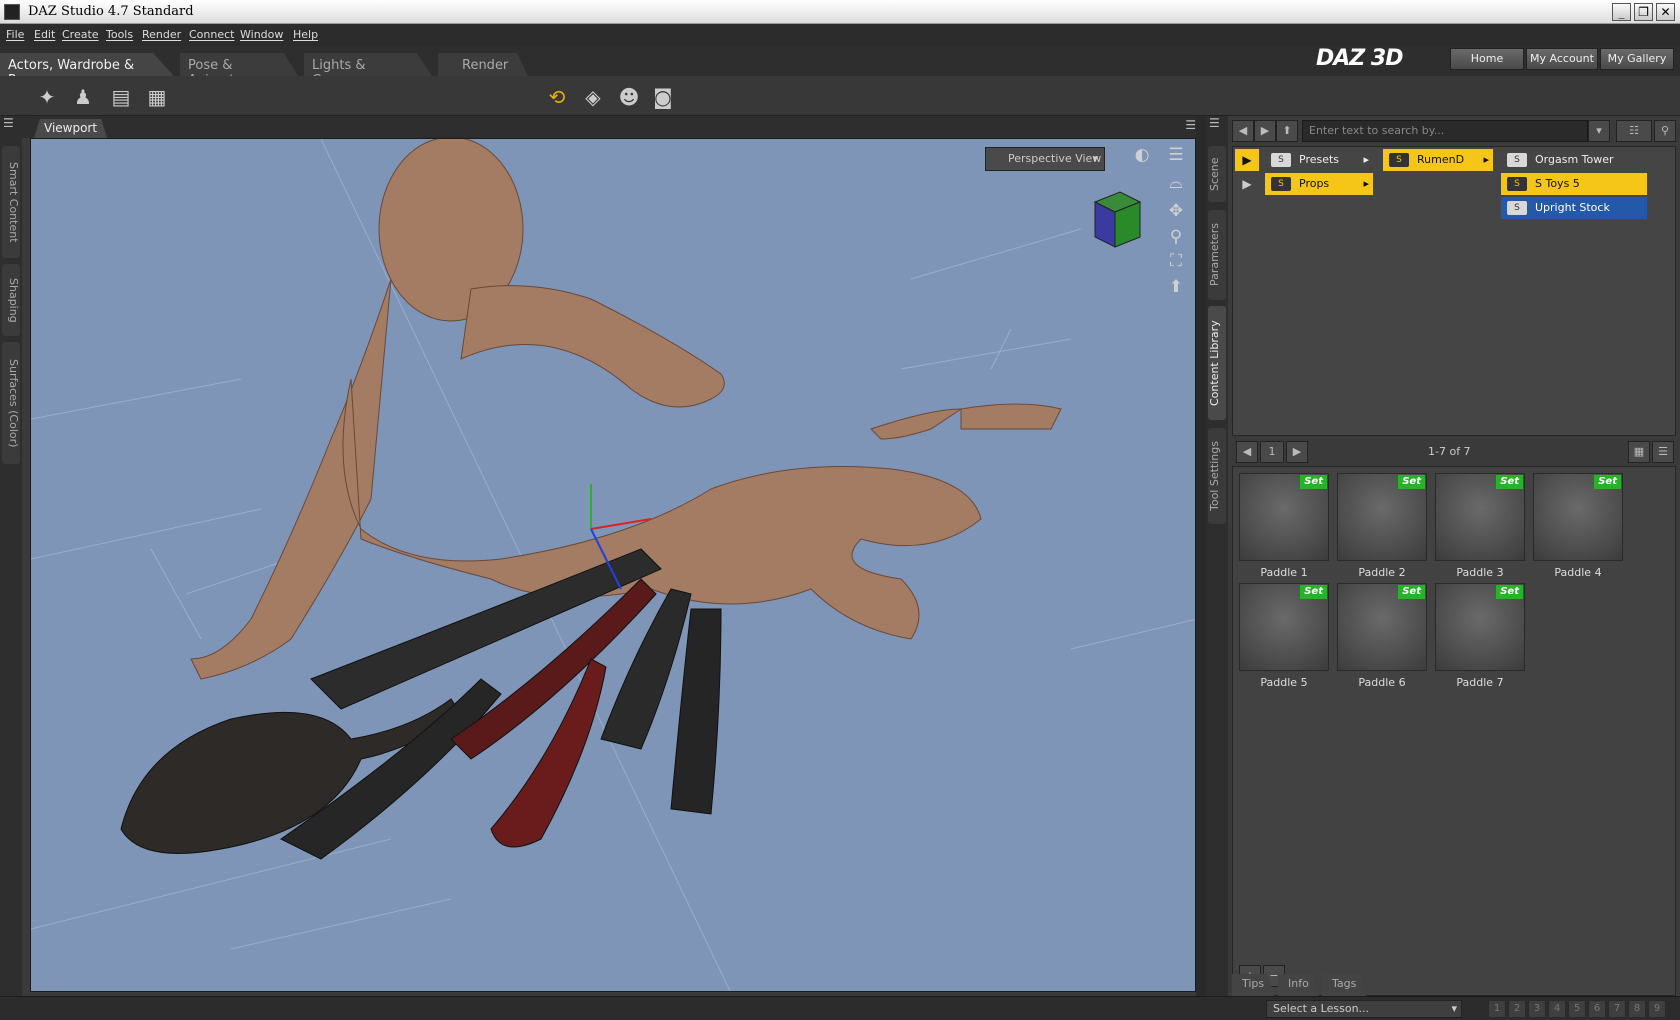 The width and height of the screenshot is (1680, 1020). What do you see at coordinates (1176, 239) in the screenshot?
I see `zoom-icon: ⚲` at bounding box center [1176, 239].